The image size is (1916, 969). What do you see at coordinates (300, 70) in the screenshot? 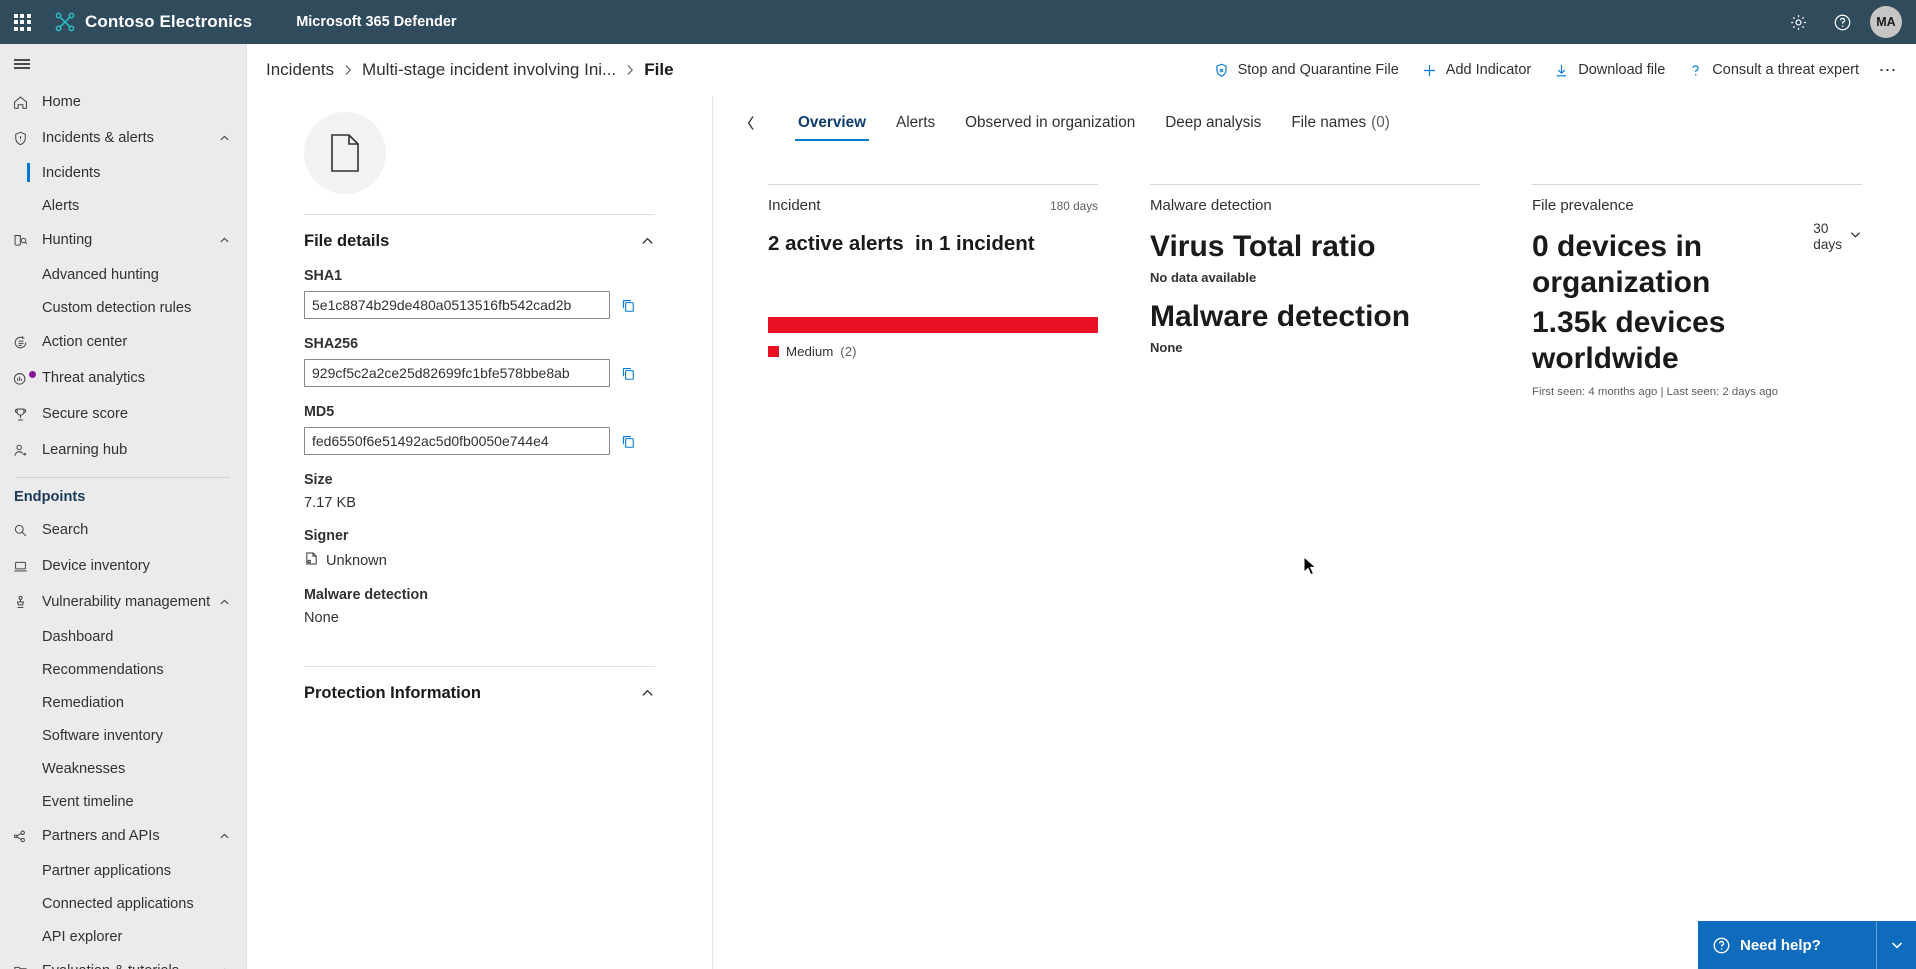
I see `breadcrumb-incidents: Incidents` at bounding box center [300, 70].